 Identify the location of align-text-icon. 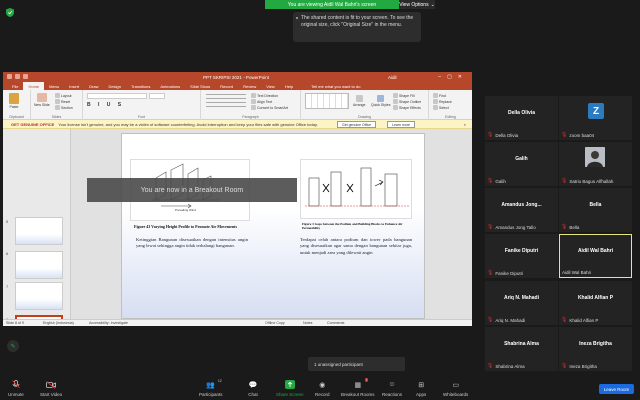
(253, 101).